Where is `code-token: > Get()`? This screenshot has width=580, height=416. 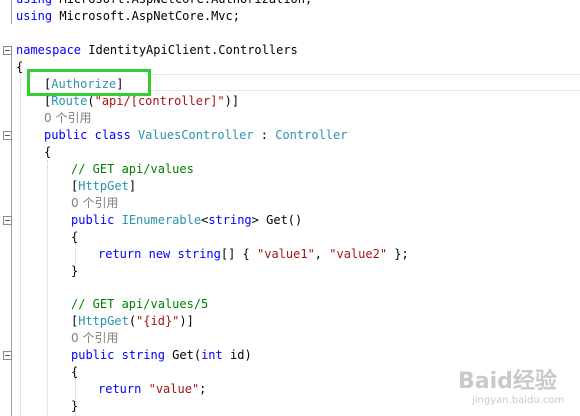 code-token: > Get() is located at coordinates (277, 220).